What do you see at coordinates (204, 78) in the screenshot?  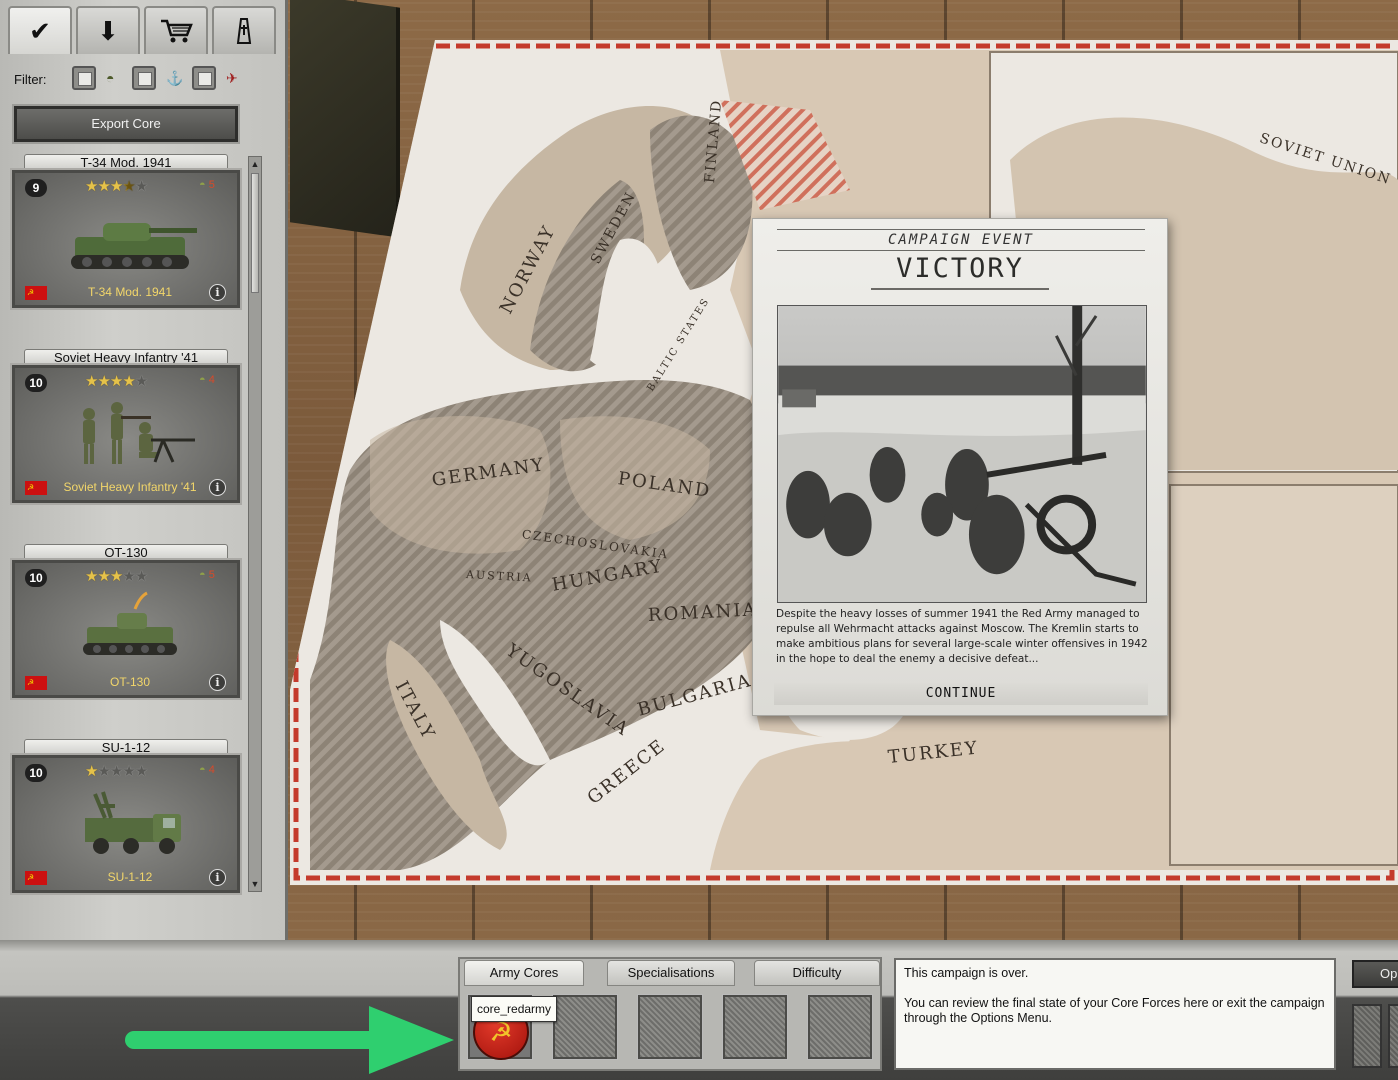 I see `filter-air-checkbox` at bounding box center [204, 78].